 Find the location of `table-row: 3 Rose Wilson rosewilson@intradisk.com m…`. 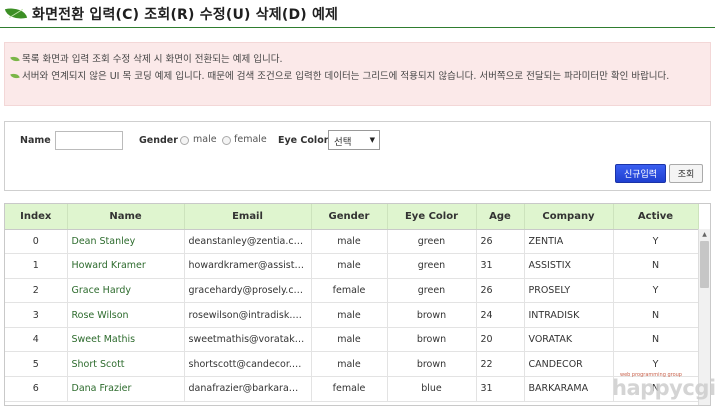

table-row: 3 Rose Wilson rosewilson@intradisk.com m… is located at coordinates (352, 315).